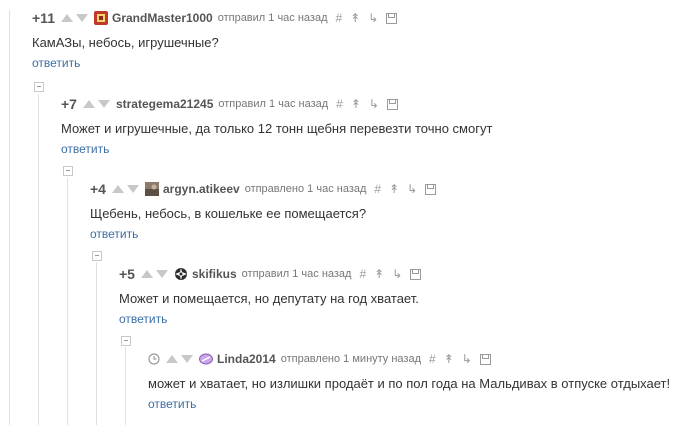 This screenshot has height=425, width=700. What do you see at coordinates (127, 274) in the screenshot?
I see `comment-rating: +5` at bounding box center [127, 274].